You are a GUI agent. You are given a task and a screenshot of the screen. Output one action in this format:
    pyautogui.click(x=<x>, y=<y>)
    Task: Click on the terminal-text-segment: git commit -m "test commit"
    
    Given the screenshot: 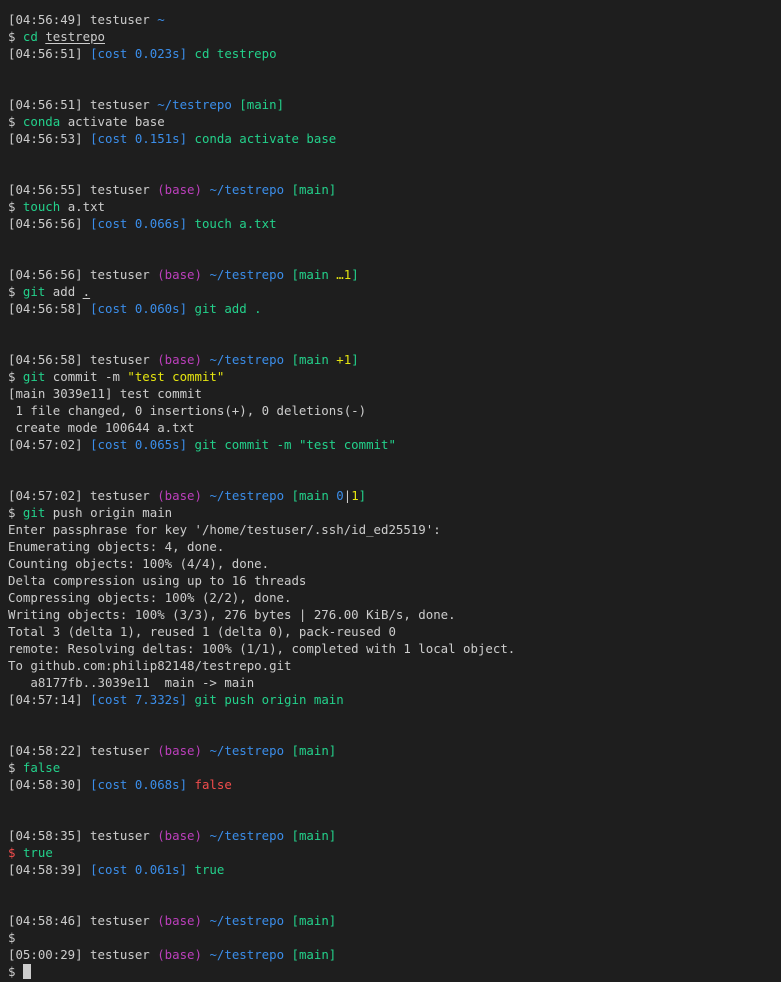 What is the action you would take?
    pyautogui.click(x=291, y=444)
    